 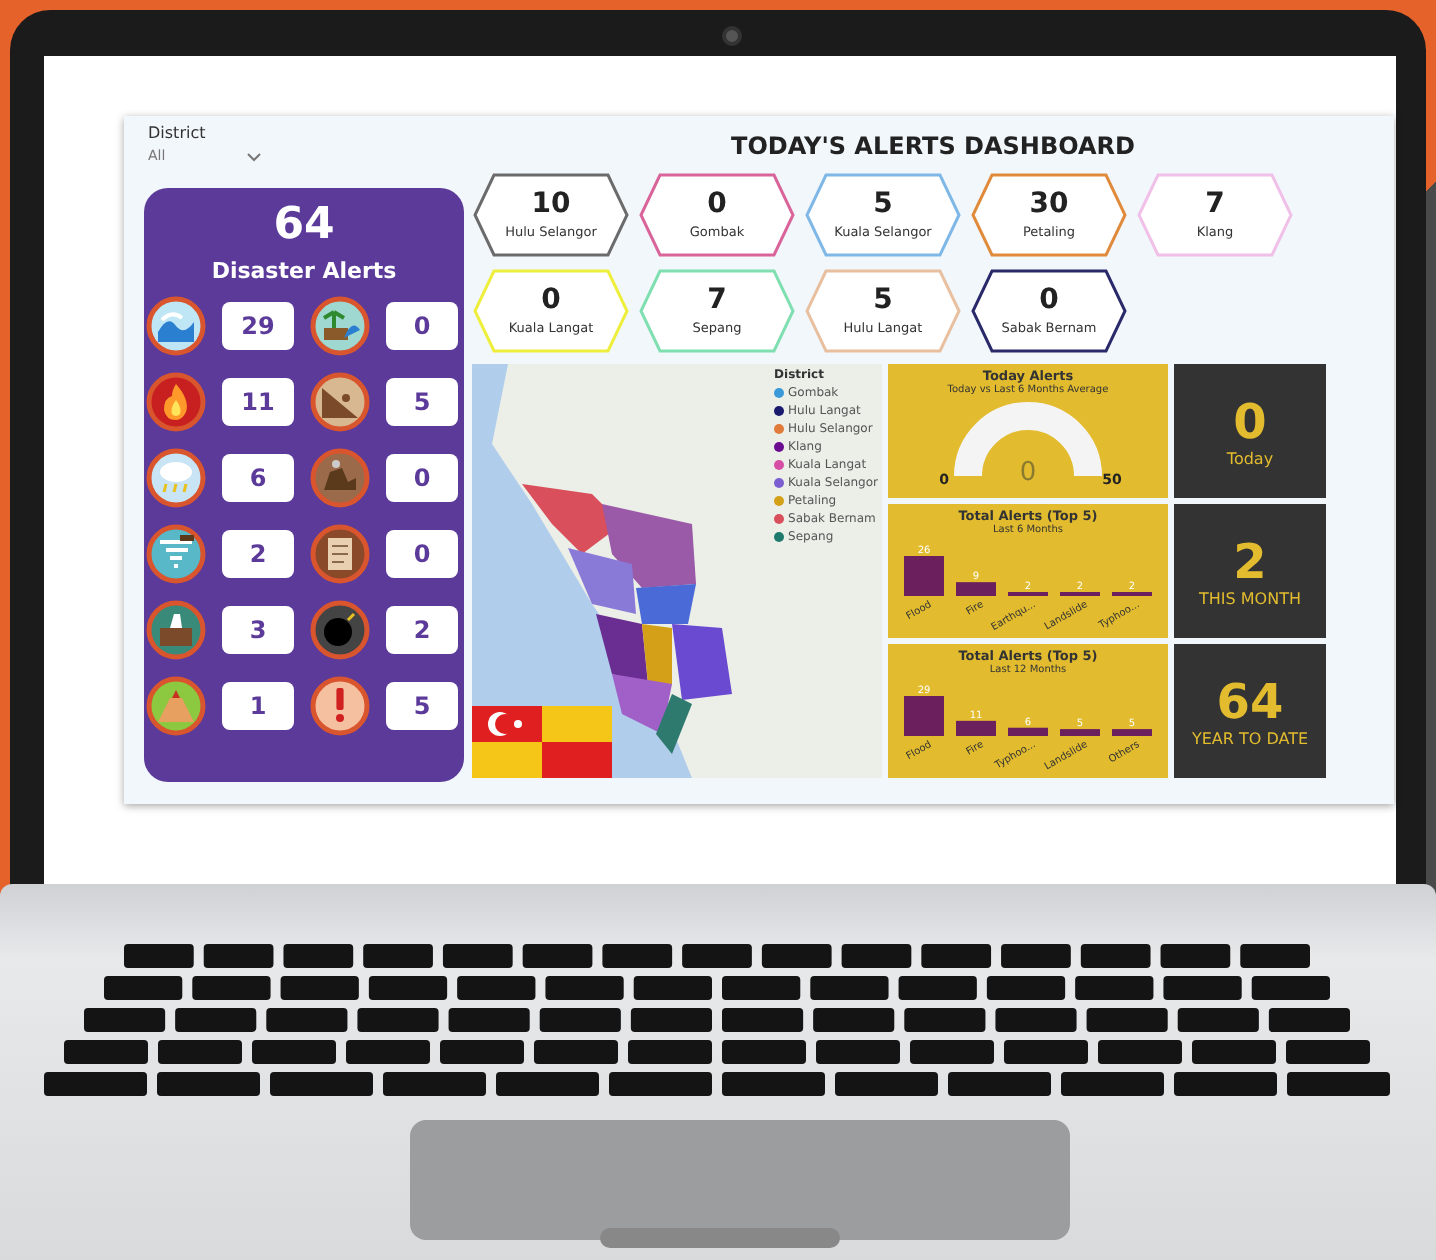 What do you see at coordinates (1049, 205) in the screenshot?
I see `district-count: 30` at bounding box center [1049, 205].